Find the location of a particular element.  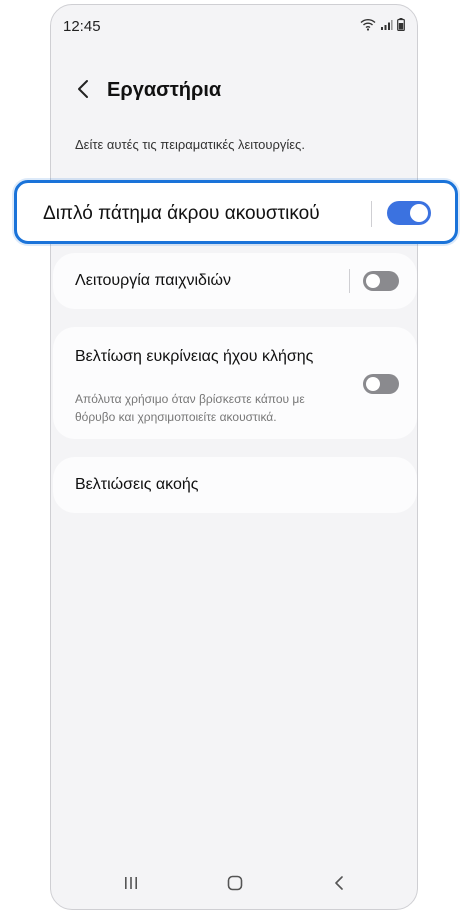

game-mode-card: Λειτουργία παιχνιδιών is located at coordinates (235, 281).